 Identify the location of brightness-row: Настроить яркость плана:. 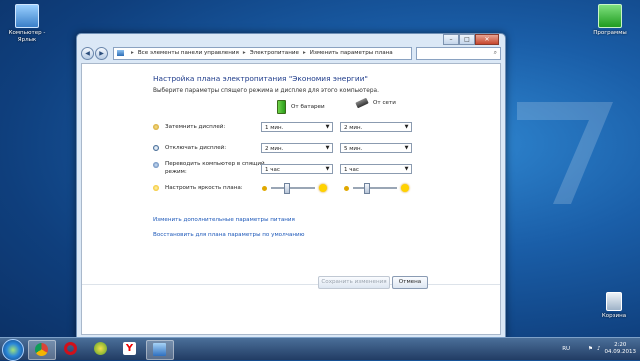
(209, 188).